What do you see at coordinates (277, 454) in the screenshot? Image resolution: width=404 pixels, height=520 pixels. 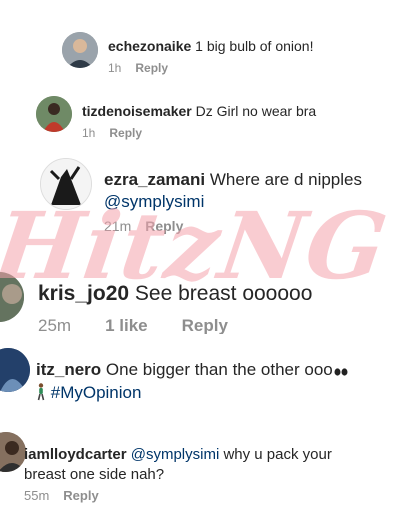 I see `comment-text: why u pack your` at bounding box center [277, 454].